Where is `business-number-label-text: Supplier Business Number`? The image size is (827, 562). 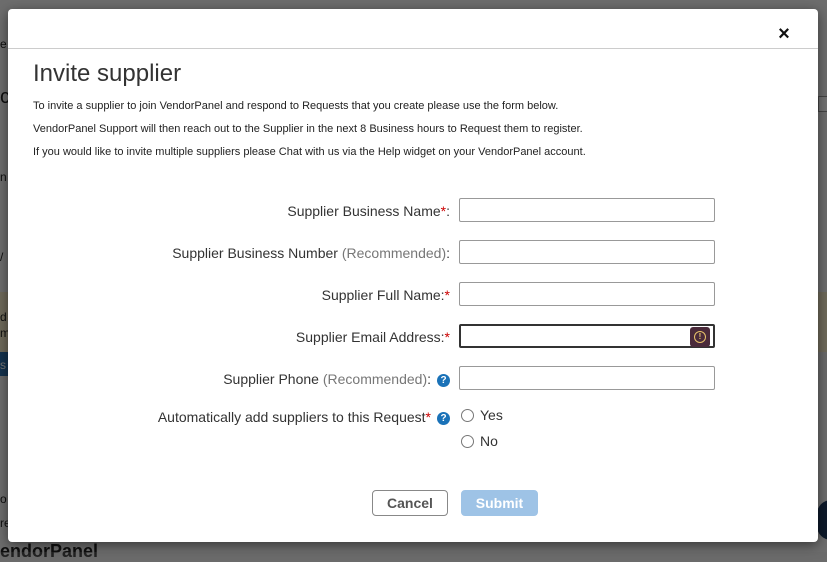
business-number-label-text: Supplier Business Number is located at coordinates (255, 253).